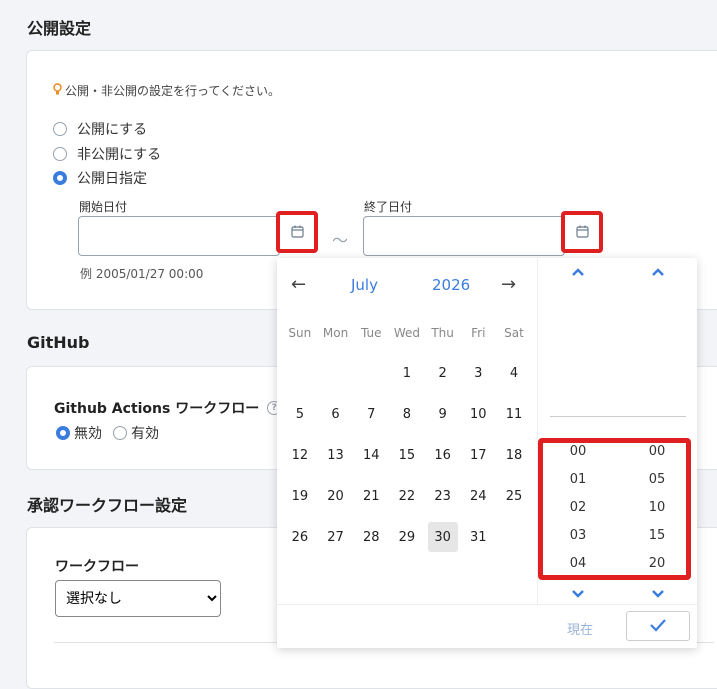 This screenshot has width=717, height=689. I want to click on calendar-week: 26 27 28 29 30 31, so click(407, 542).